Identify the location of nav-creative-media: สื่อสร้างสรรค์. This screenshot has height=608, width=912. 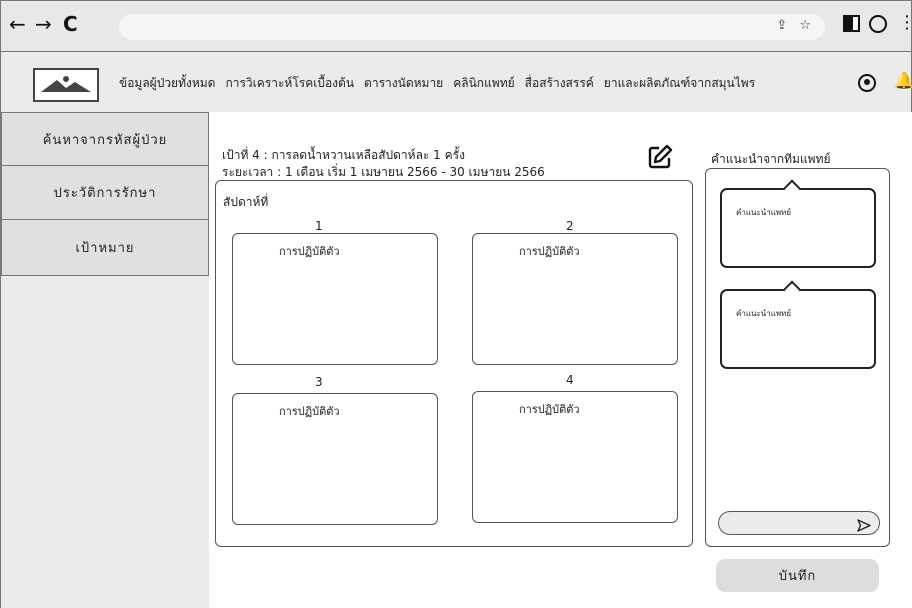
(559, 83).